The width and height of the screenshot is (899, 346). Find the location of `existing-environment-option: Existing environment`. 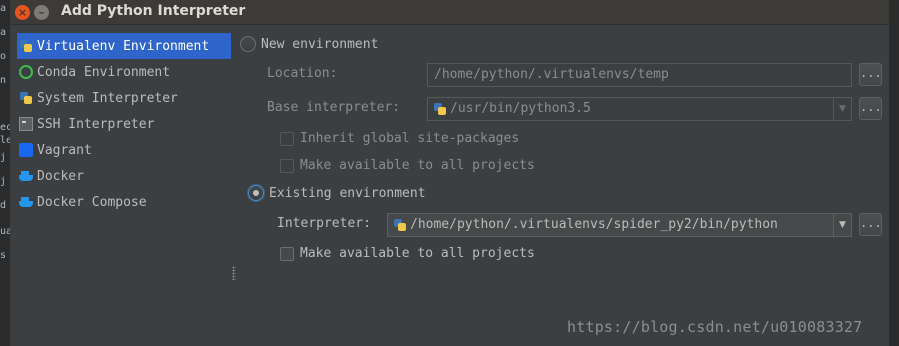

existing-environment-option: Existing environment is located at coordinates (337, 193).